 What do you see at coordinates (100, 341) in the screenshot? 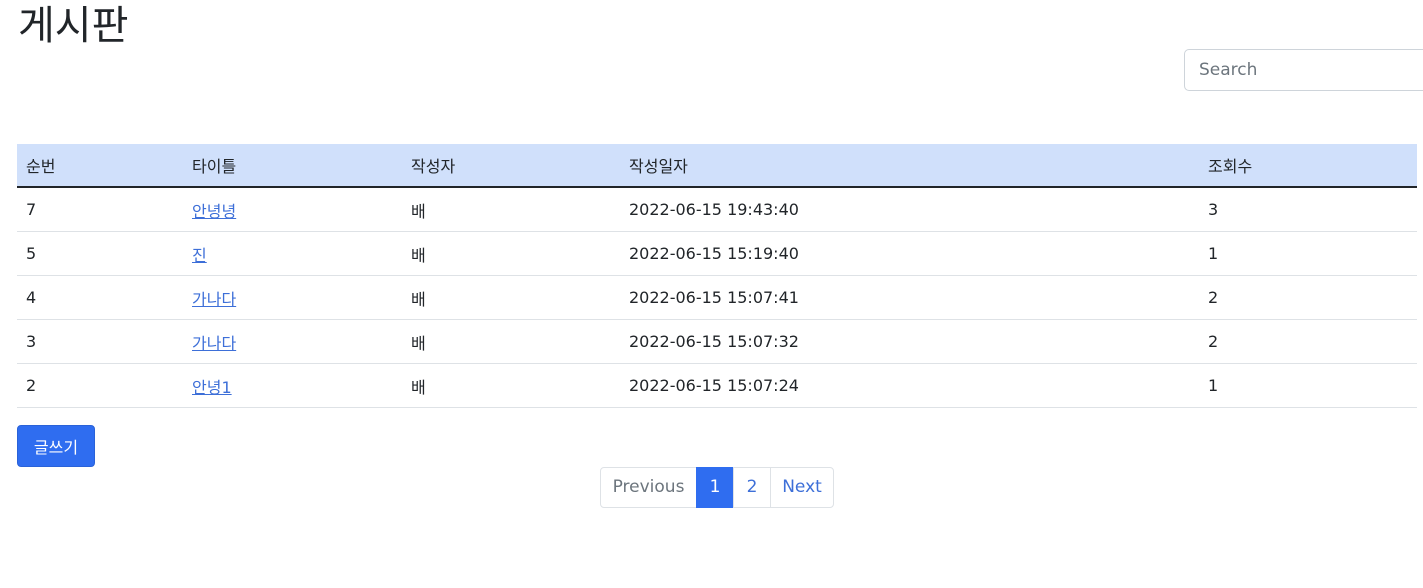
I see `post-number: 3` at bounding box center [100, 341].